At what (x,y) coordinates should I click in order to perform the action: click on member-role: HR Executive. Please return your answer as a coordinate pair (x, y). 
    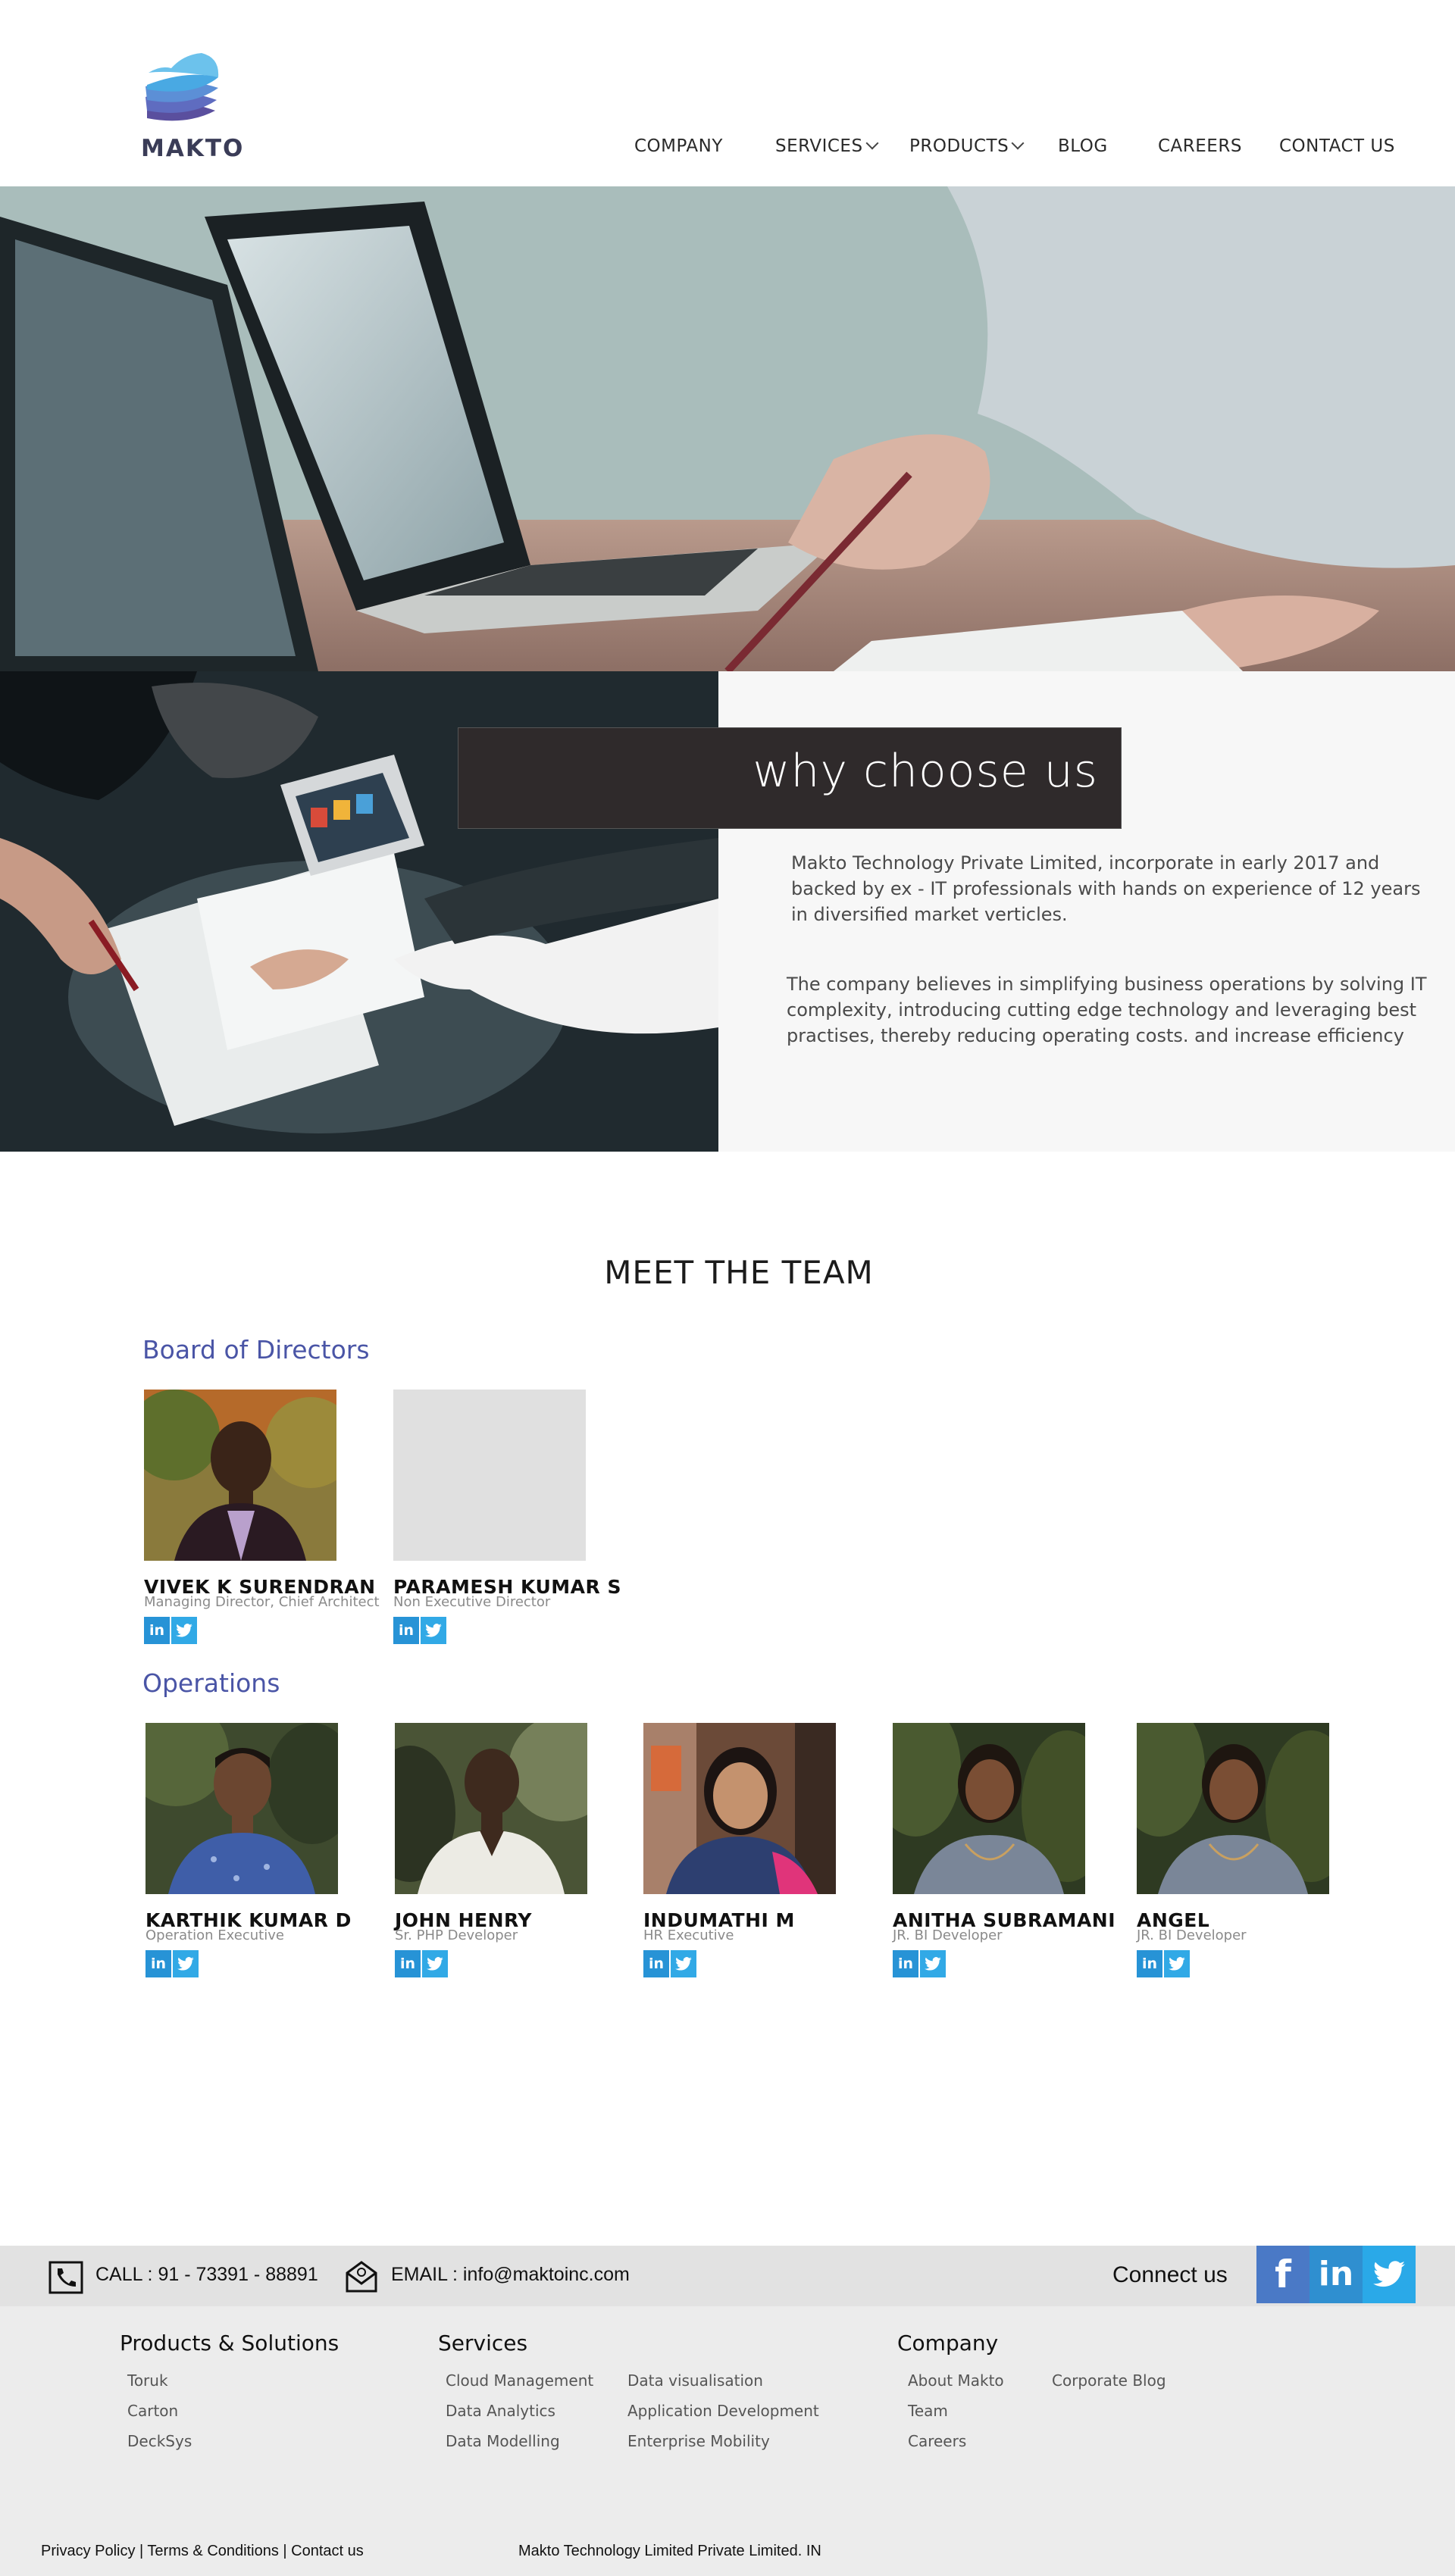
    Looking at the image, I should click on (688, 1935).